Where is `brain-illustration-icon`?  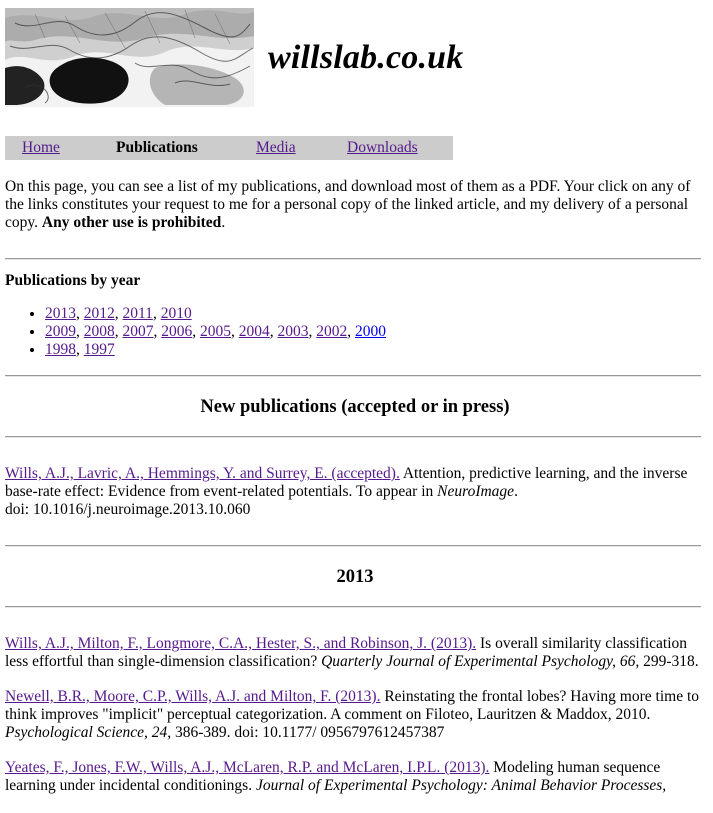
brain-illustration-icon is located at coordinates (129, 57).